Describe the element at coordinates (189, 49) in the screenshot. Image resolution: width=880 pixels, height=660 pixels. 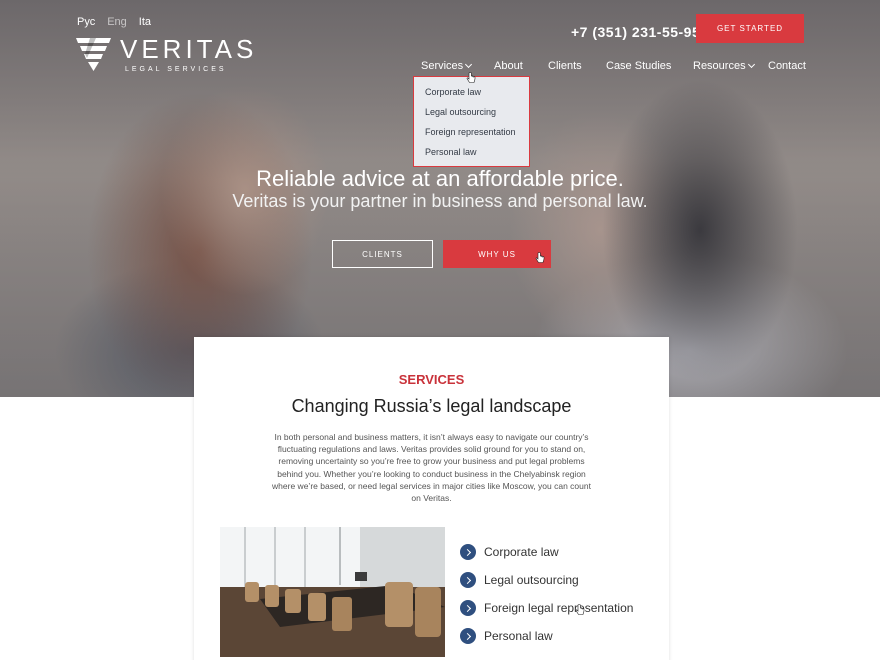
I see `logo-wordmark: VERITAS` at that location.